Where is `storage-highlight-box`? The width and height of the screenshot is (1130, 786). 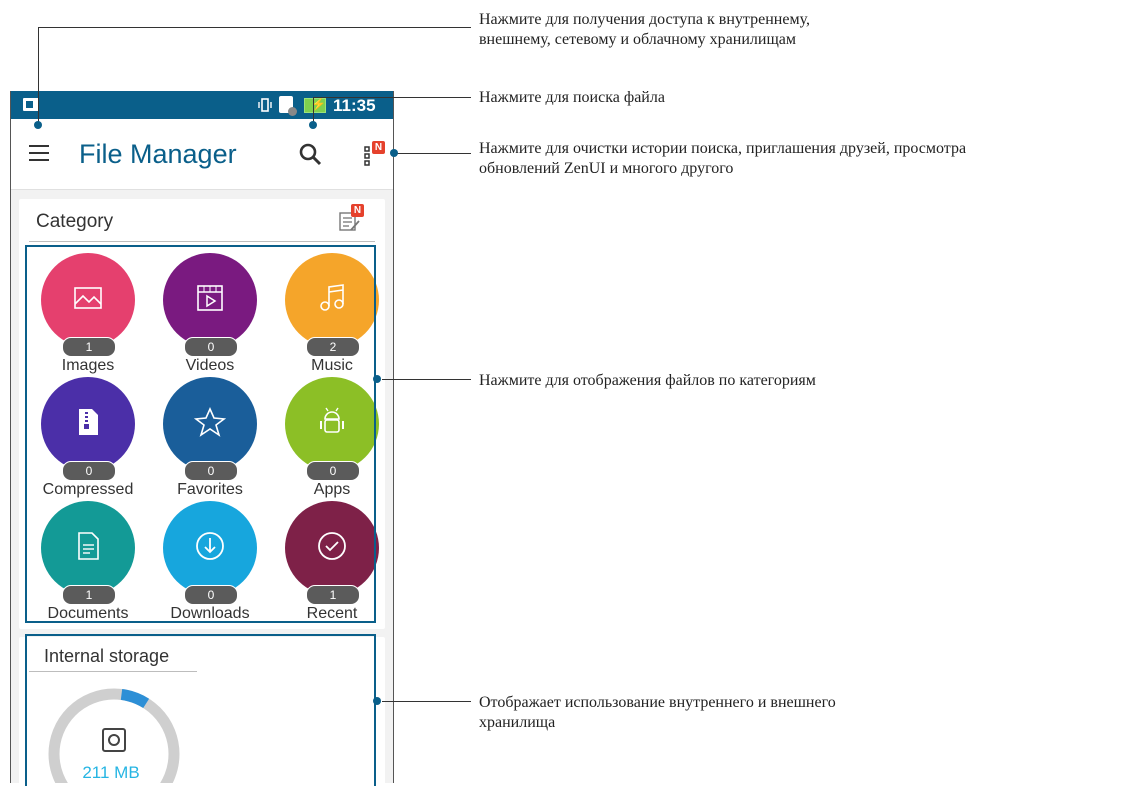 storage-highlight-box is located at coordinates (200, 710).